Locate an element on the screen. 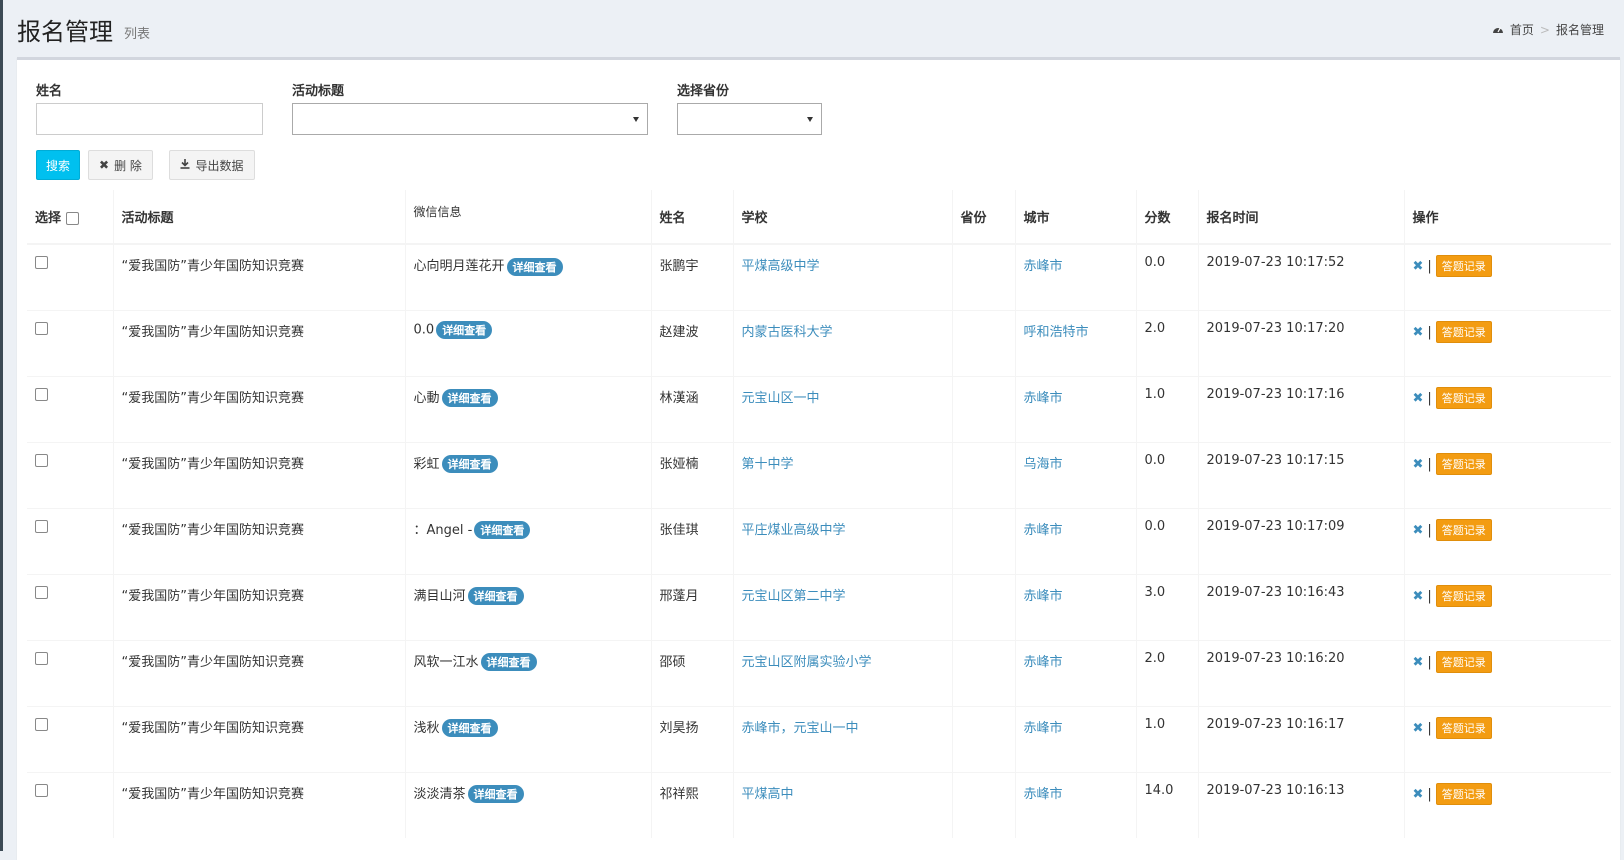  table-header-row: 选择 活动标题 微信信息 姓名 学校 省份 城市 分数 报名时间 操作 is located at coordinates (819, 217).